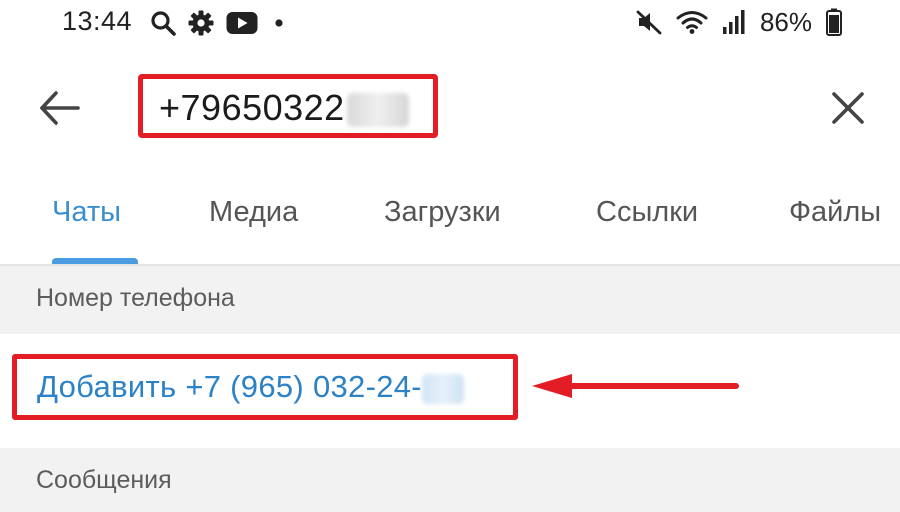  What do you see at coordinates (734, 22) in the screenshot?
I see `signal-icon` at bounding box center [734, 22].